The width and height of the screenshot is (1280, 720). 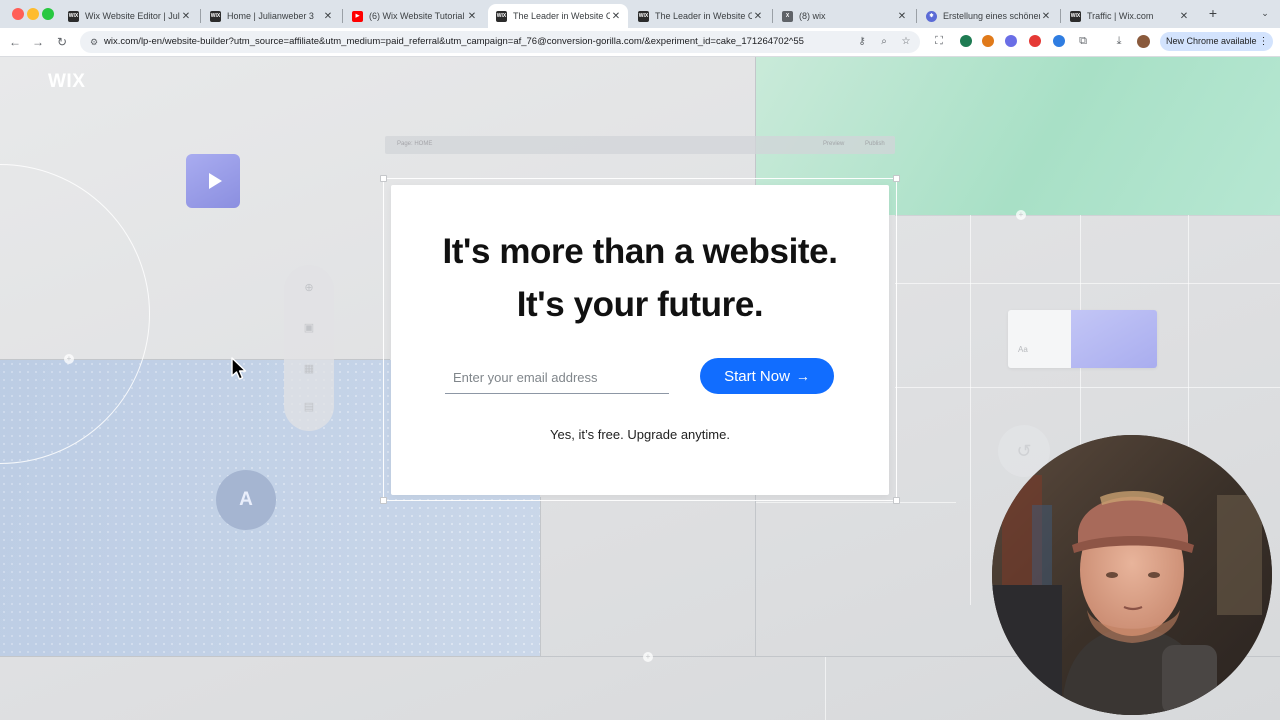 I want to click on screenshot-icon: ⛶, so click(x=939, y=41).